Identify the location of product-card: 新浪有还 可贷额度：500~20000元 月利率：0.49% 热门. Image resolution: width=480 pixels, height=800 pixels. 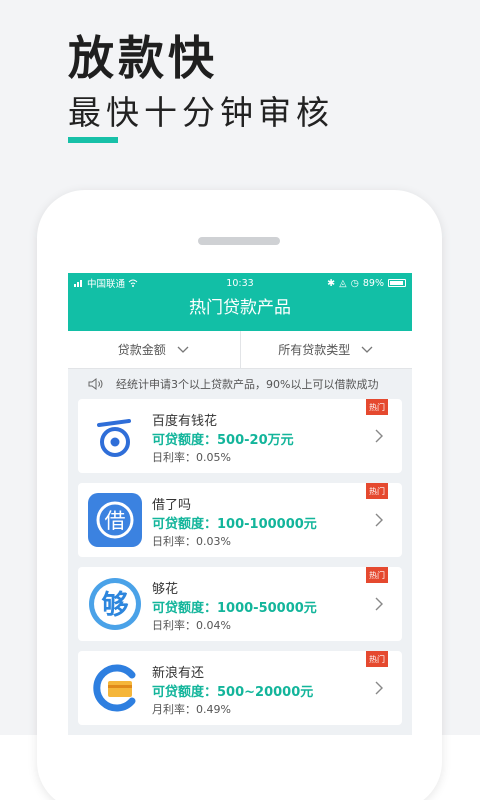
(240, 688).